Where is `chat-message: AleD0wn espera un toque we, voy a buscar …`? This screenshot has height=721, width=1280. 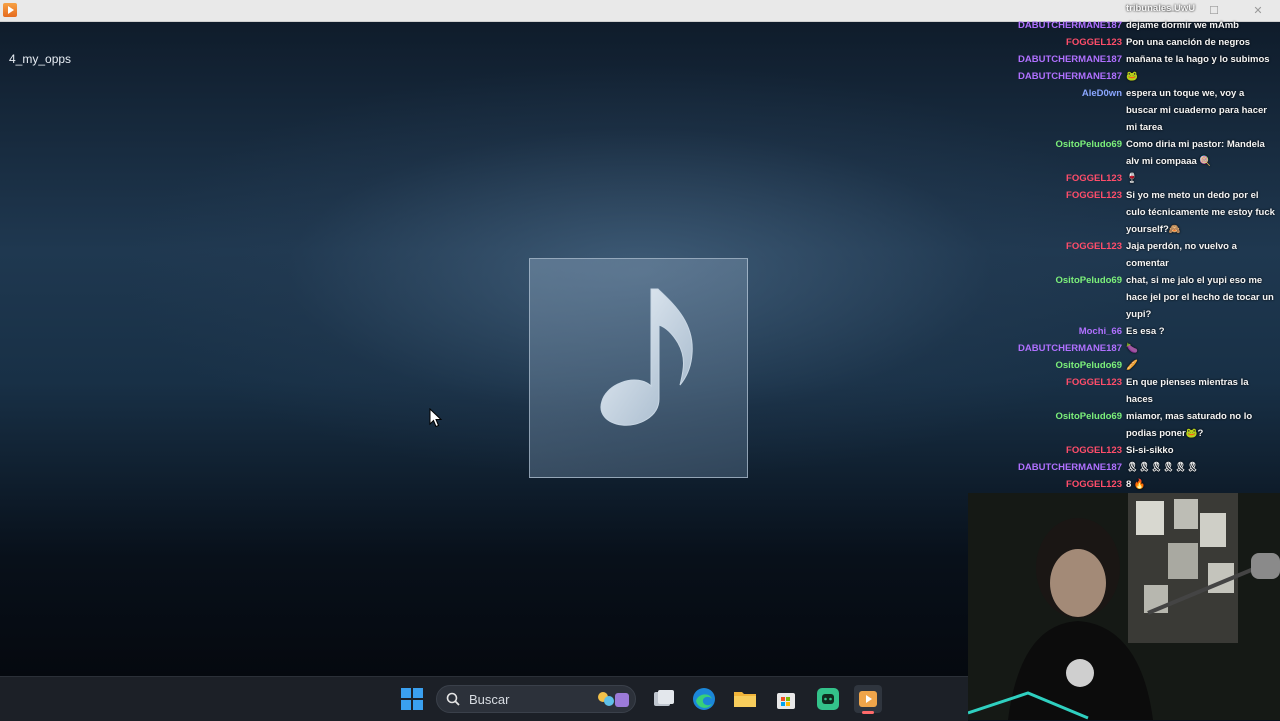 chat-message: AleD0wn espera un toque we, voy a buscar … is located at coordinates (1145, 110).